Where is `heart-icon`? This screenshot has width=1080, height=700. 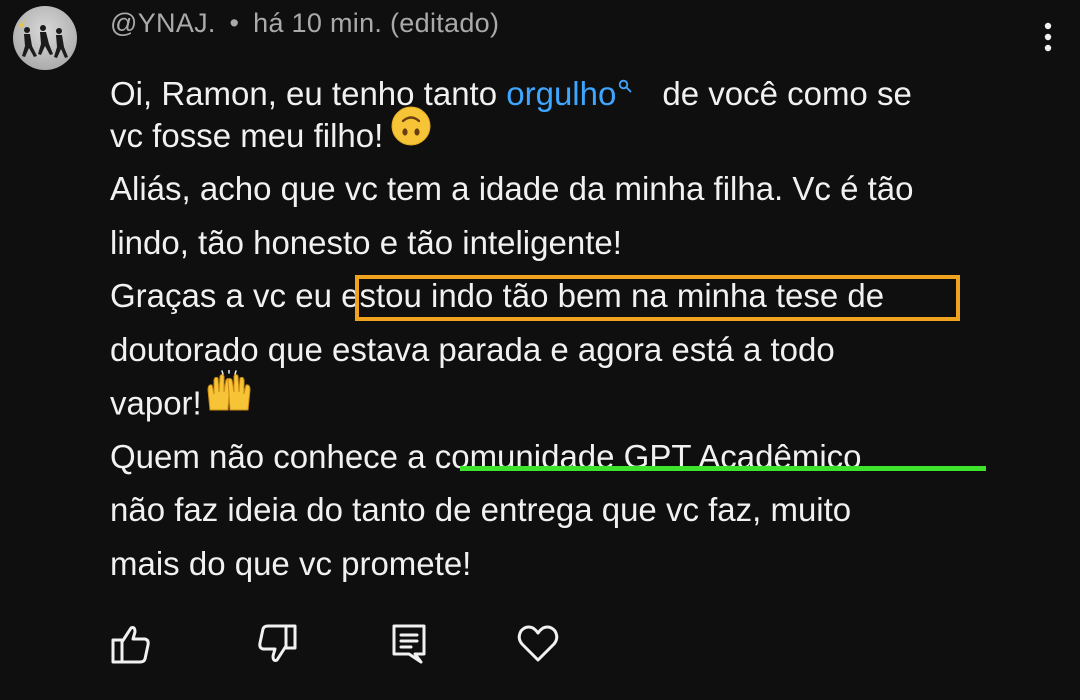 heart-icon is located at coordinates (538, 644).